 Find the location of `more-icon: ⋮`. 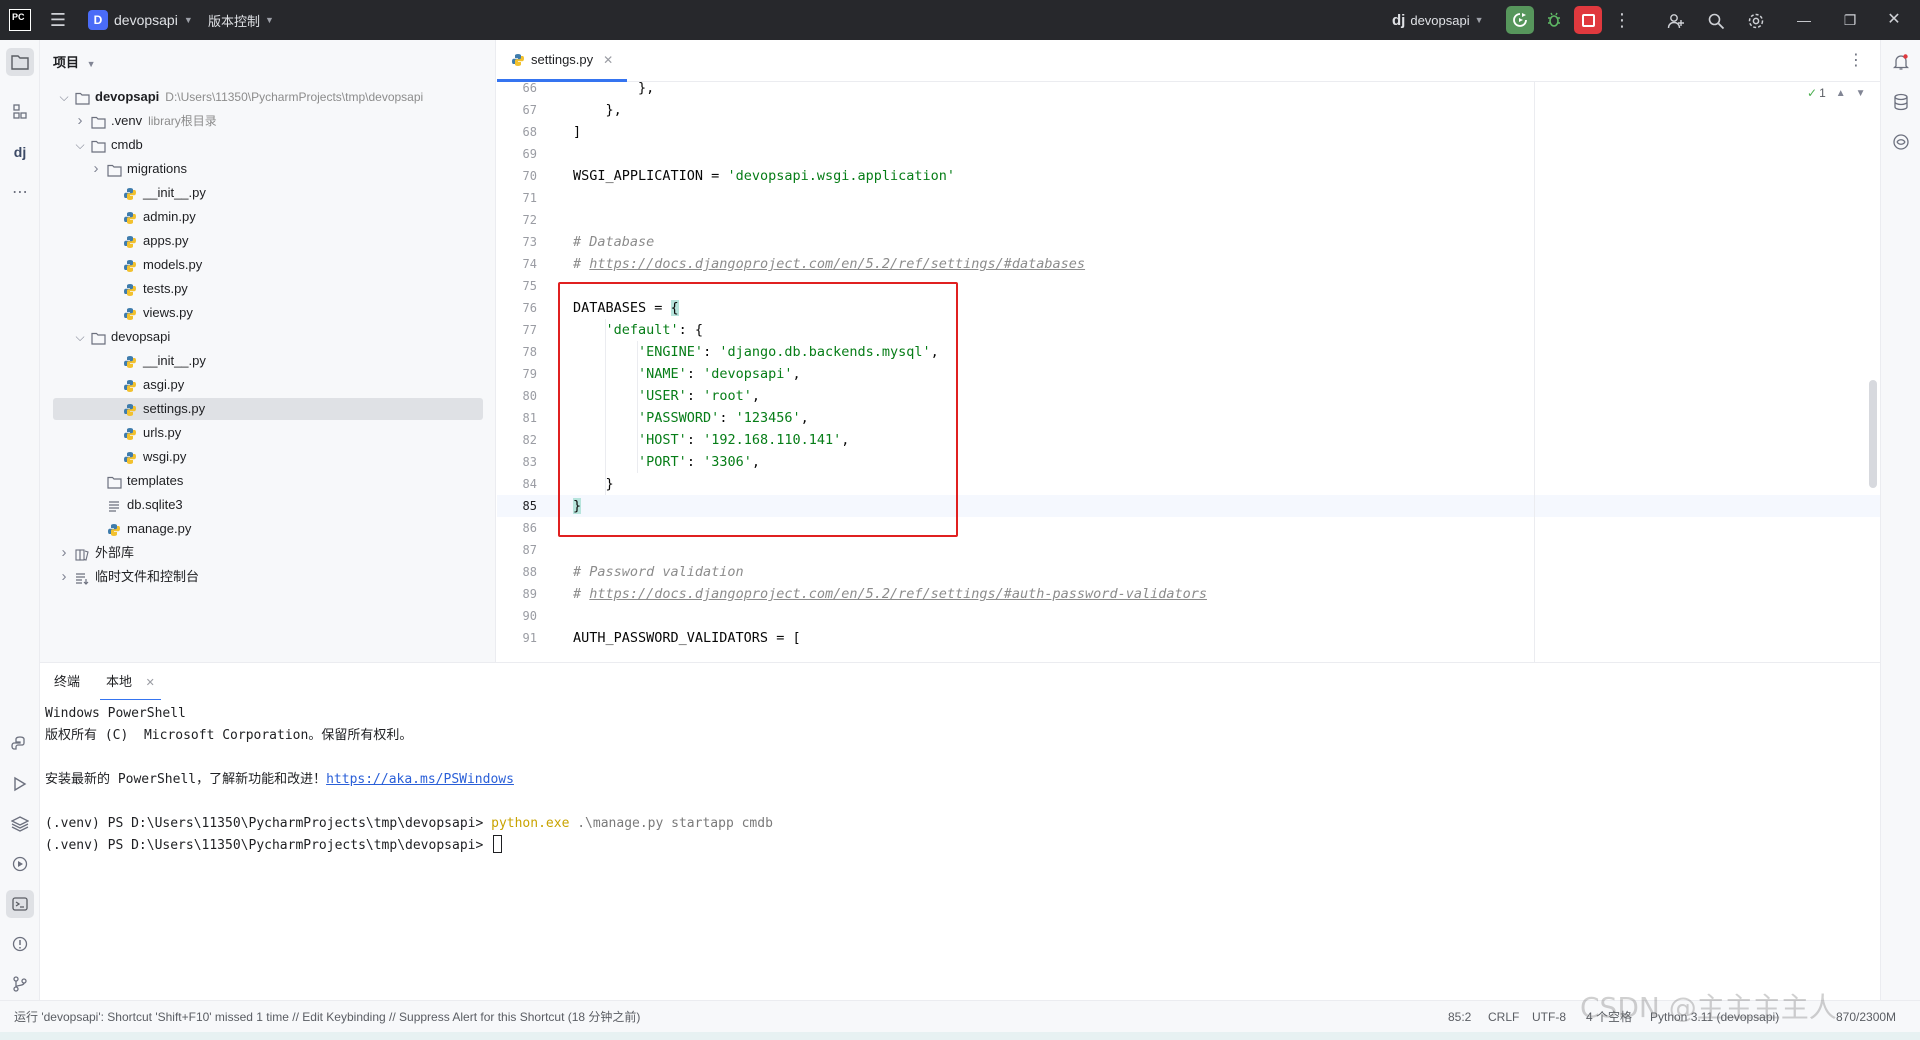

more-icon: ⋮ is located at coordinates (1622, 20).